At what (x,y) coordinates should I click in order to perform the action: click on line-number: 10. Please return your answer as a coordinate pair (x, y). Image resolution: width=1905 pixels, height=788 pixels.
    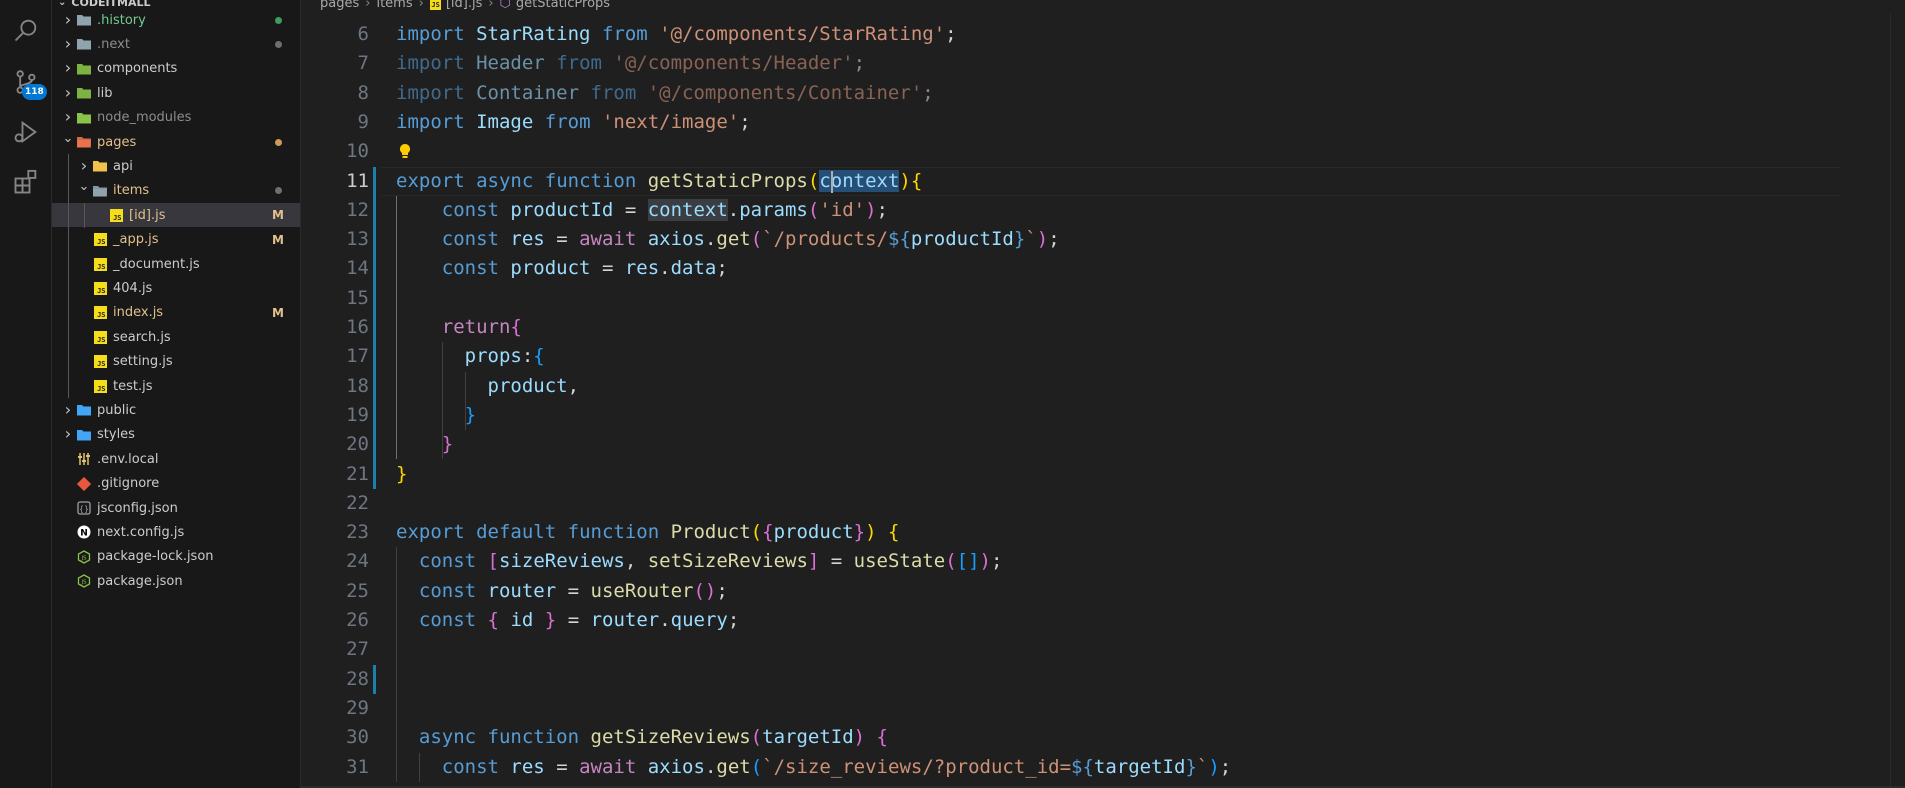
    Looking at the image, I should click on (357, 151).